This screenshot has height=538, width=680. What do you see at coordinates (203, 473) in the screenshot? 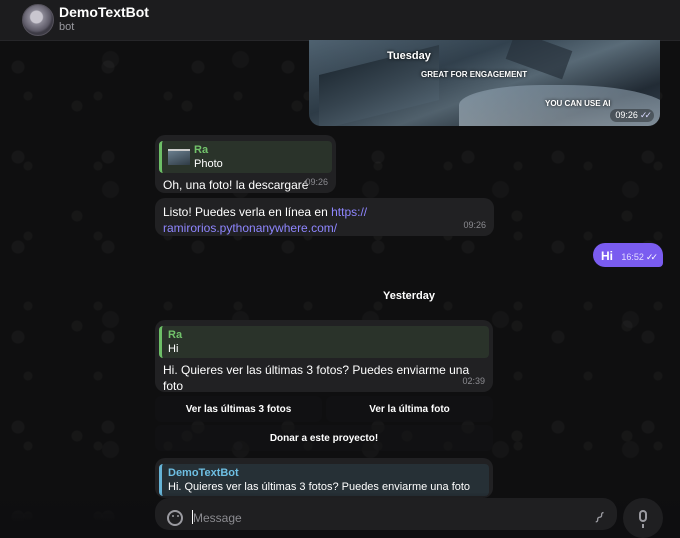
I see `reply-author: DemoTextBot` at bounding box center [203, 473].